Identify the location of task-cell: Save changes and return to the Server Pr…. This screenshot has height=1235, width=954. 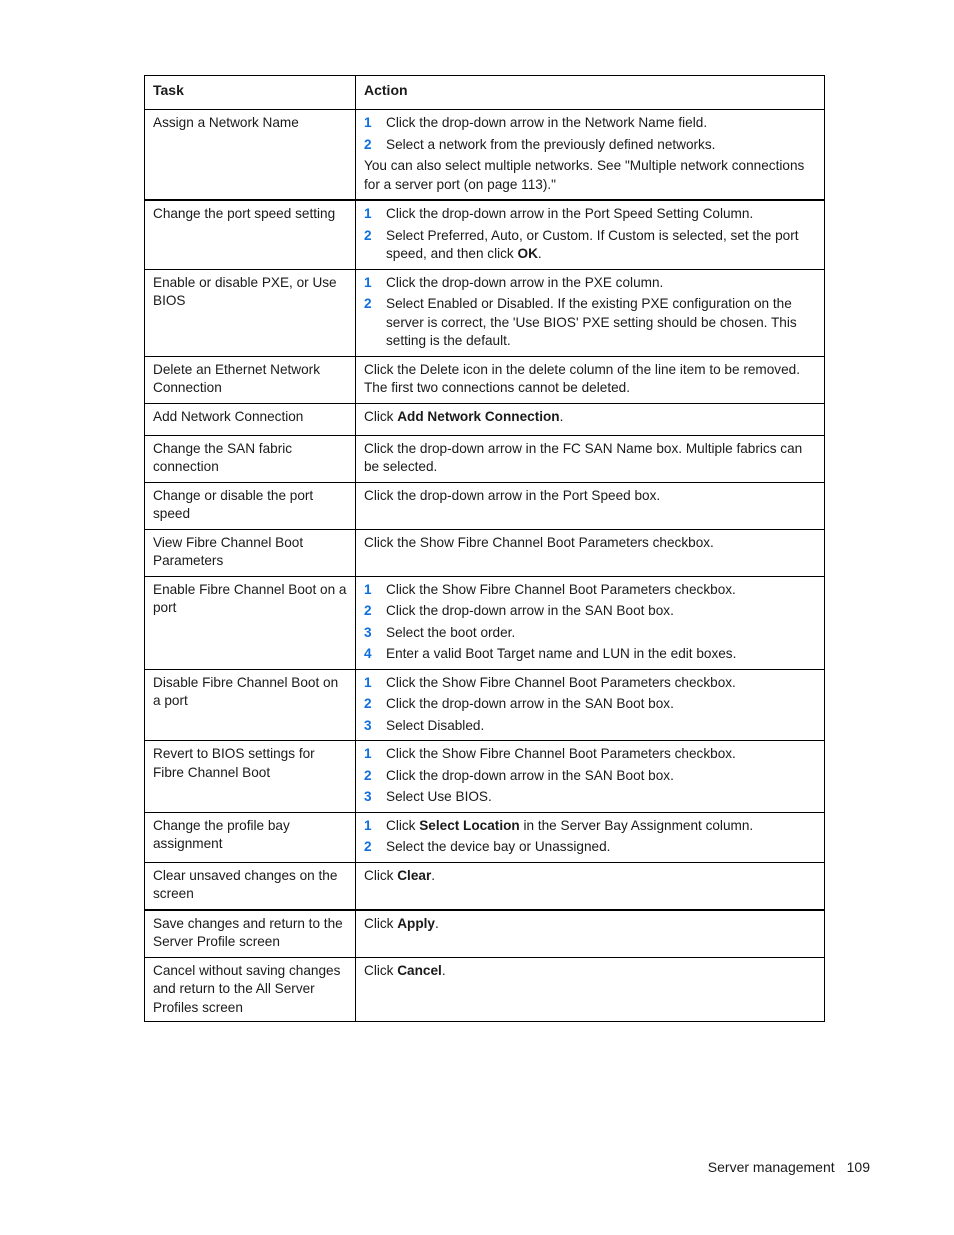
(250, 933).